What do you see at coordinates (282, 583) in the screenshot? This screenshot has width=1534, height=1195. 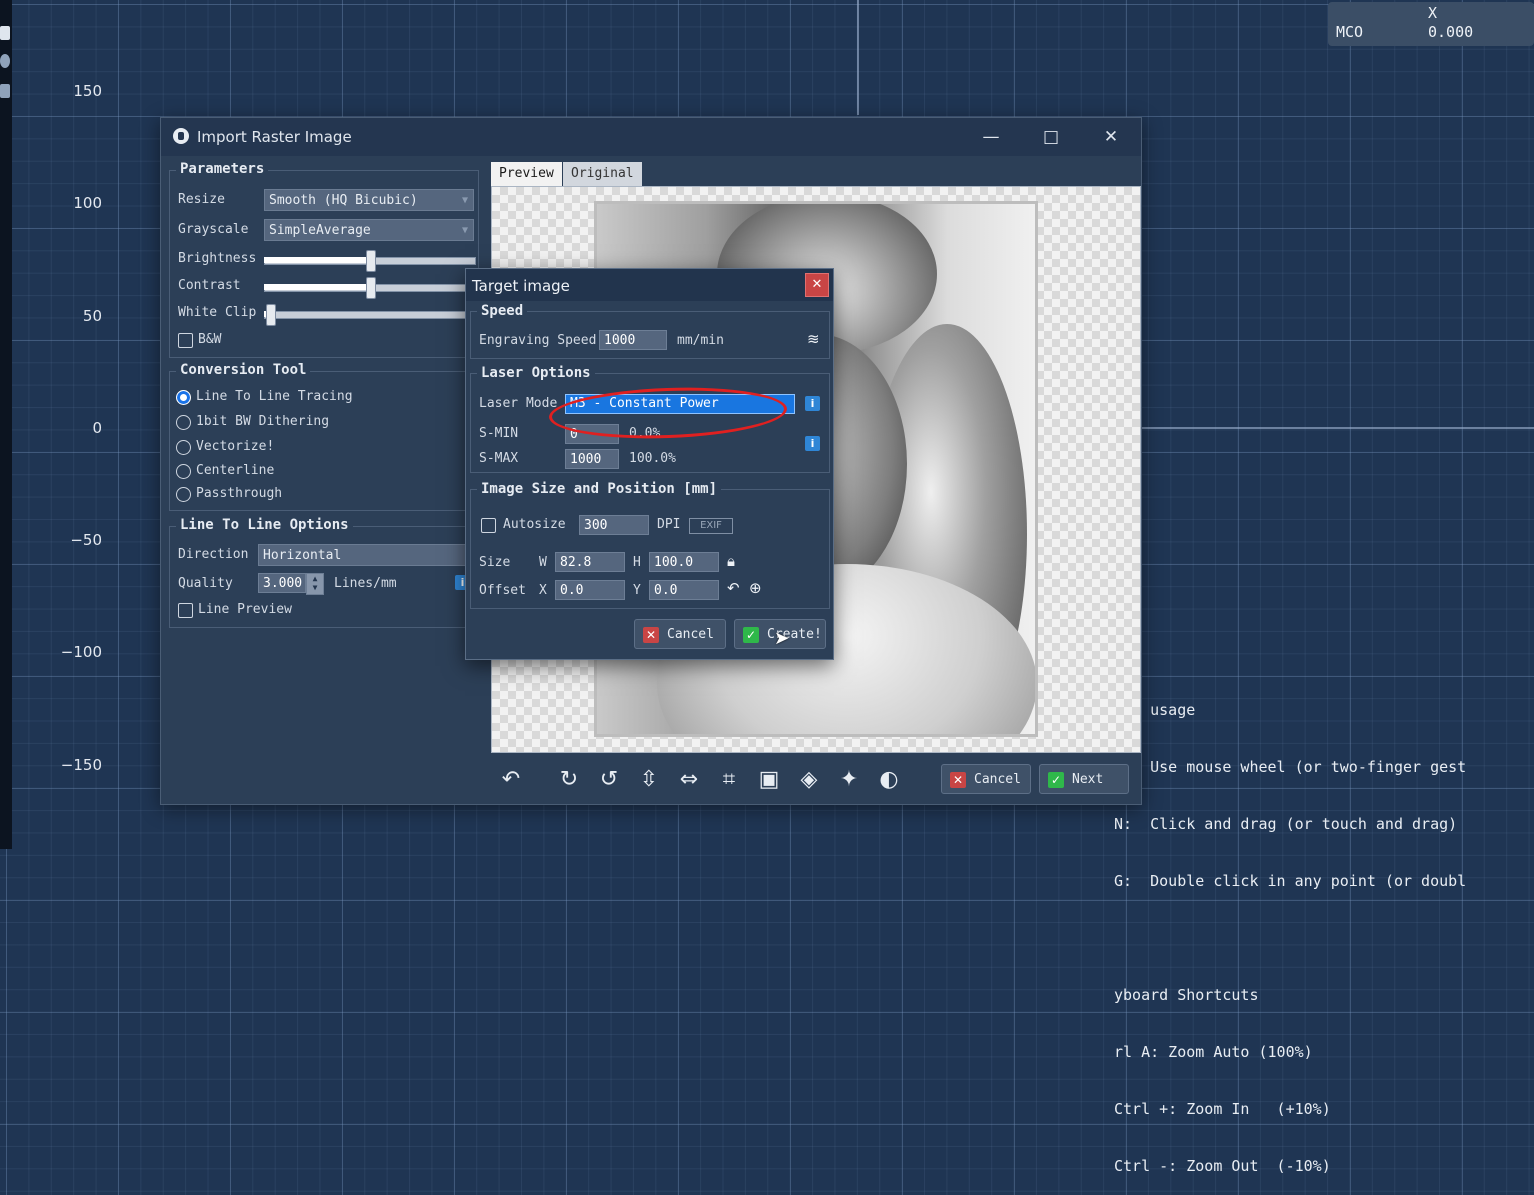 I see `quality-input: 3.000` at bounding box center [282, 583].